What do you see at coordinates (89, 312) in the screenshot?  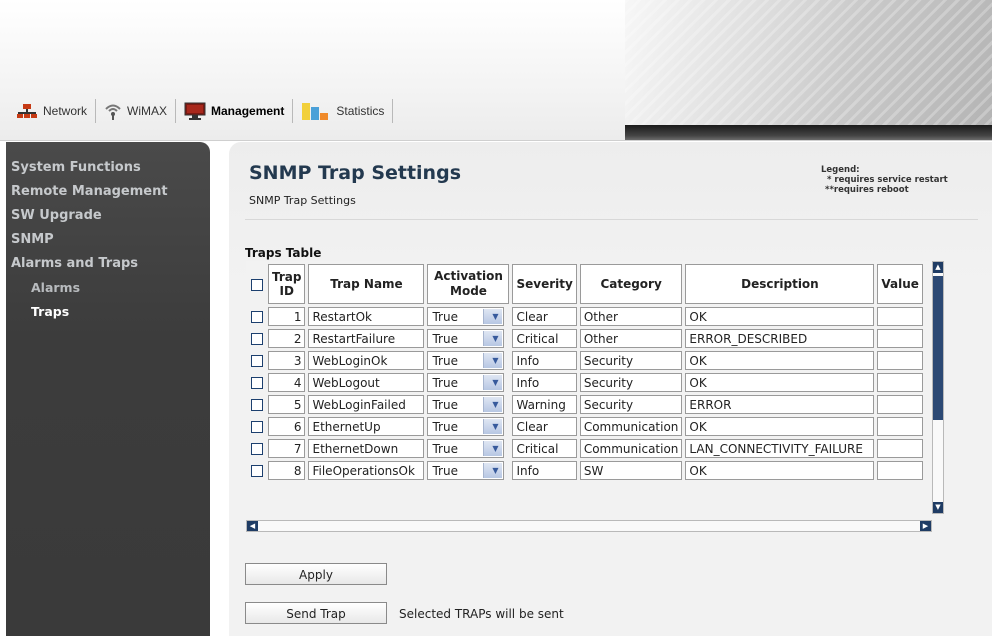 I see `sidebar-subitem-traps: Traps` at bounding box center [89, 312].